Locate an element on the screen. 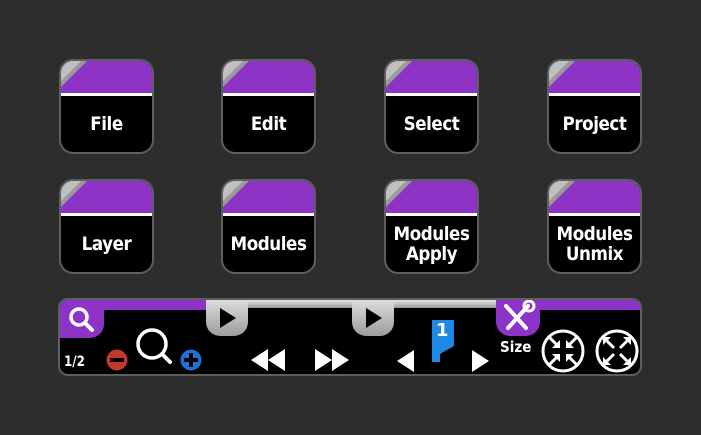  shrink-arrows-icon is located at coordinates (563, 351).